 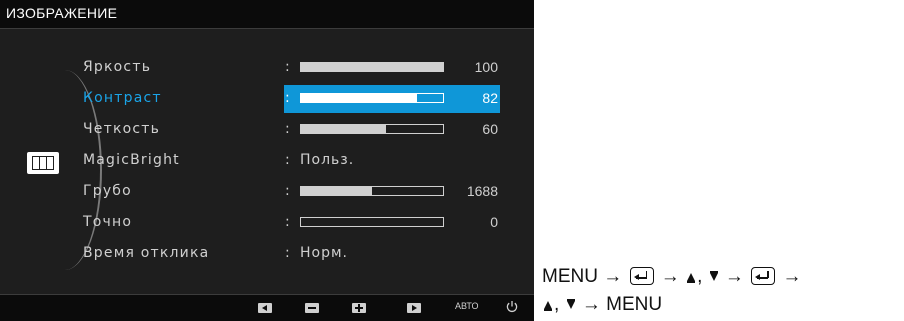 I want to click on setting-value: 100, so click(x=486, y=67).